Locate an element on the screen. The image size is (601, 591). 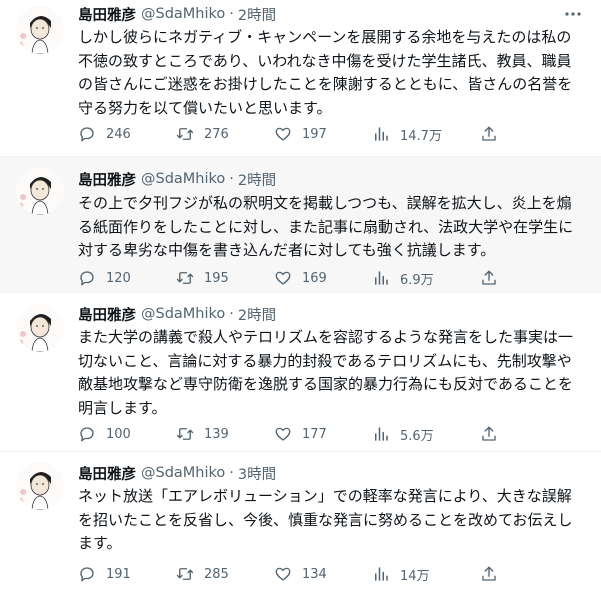
like-button: 197 is located at coordinates (300, 134).